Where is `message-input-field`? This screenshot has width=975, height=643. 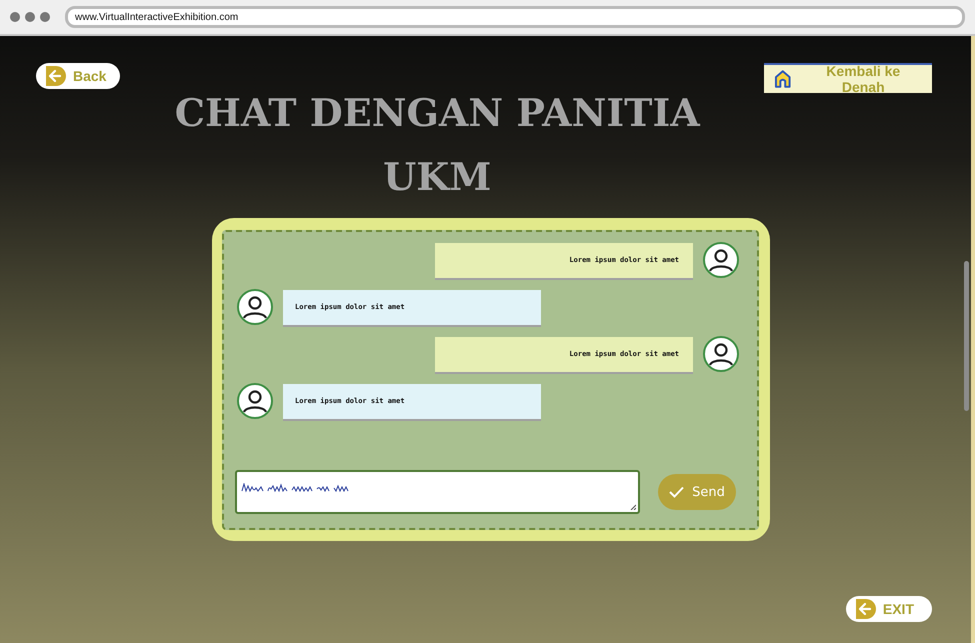 message-input-field is located at coordinates (437, 492).